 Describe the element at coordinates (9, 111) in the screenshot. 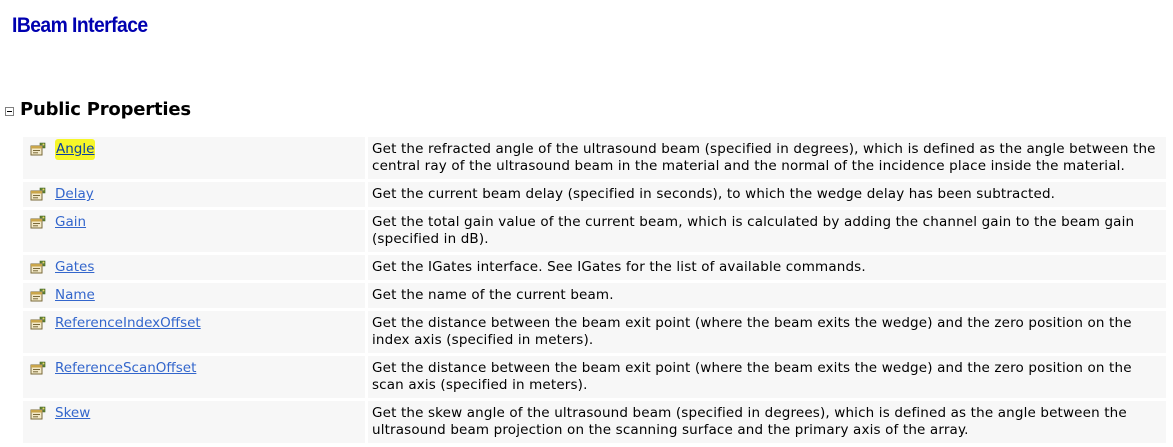

I see `collapse-minus-icon` at that location.